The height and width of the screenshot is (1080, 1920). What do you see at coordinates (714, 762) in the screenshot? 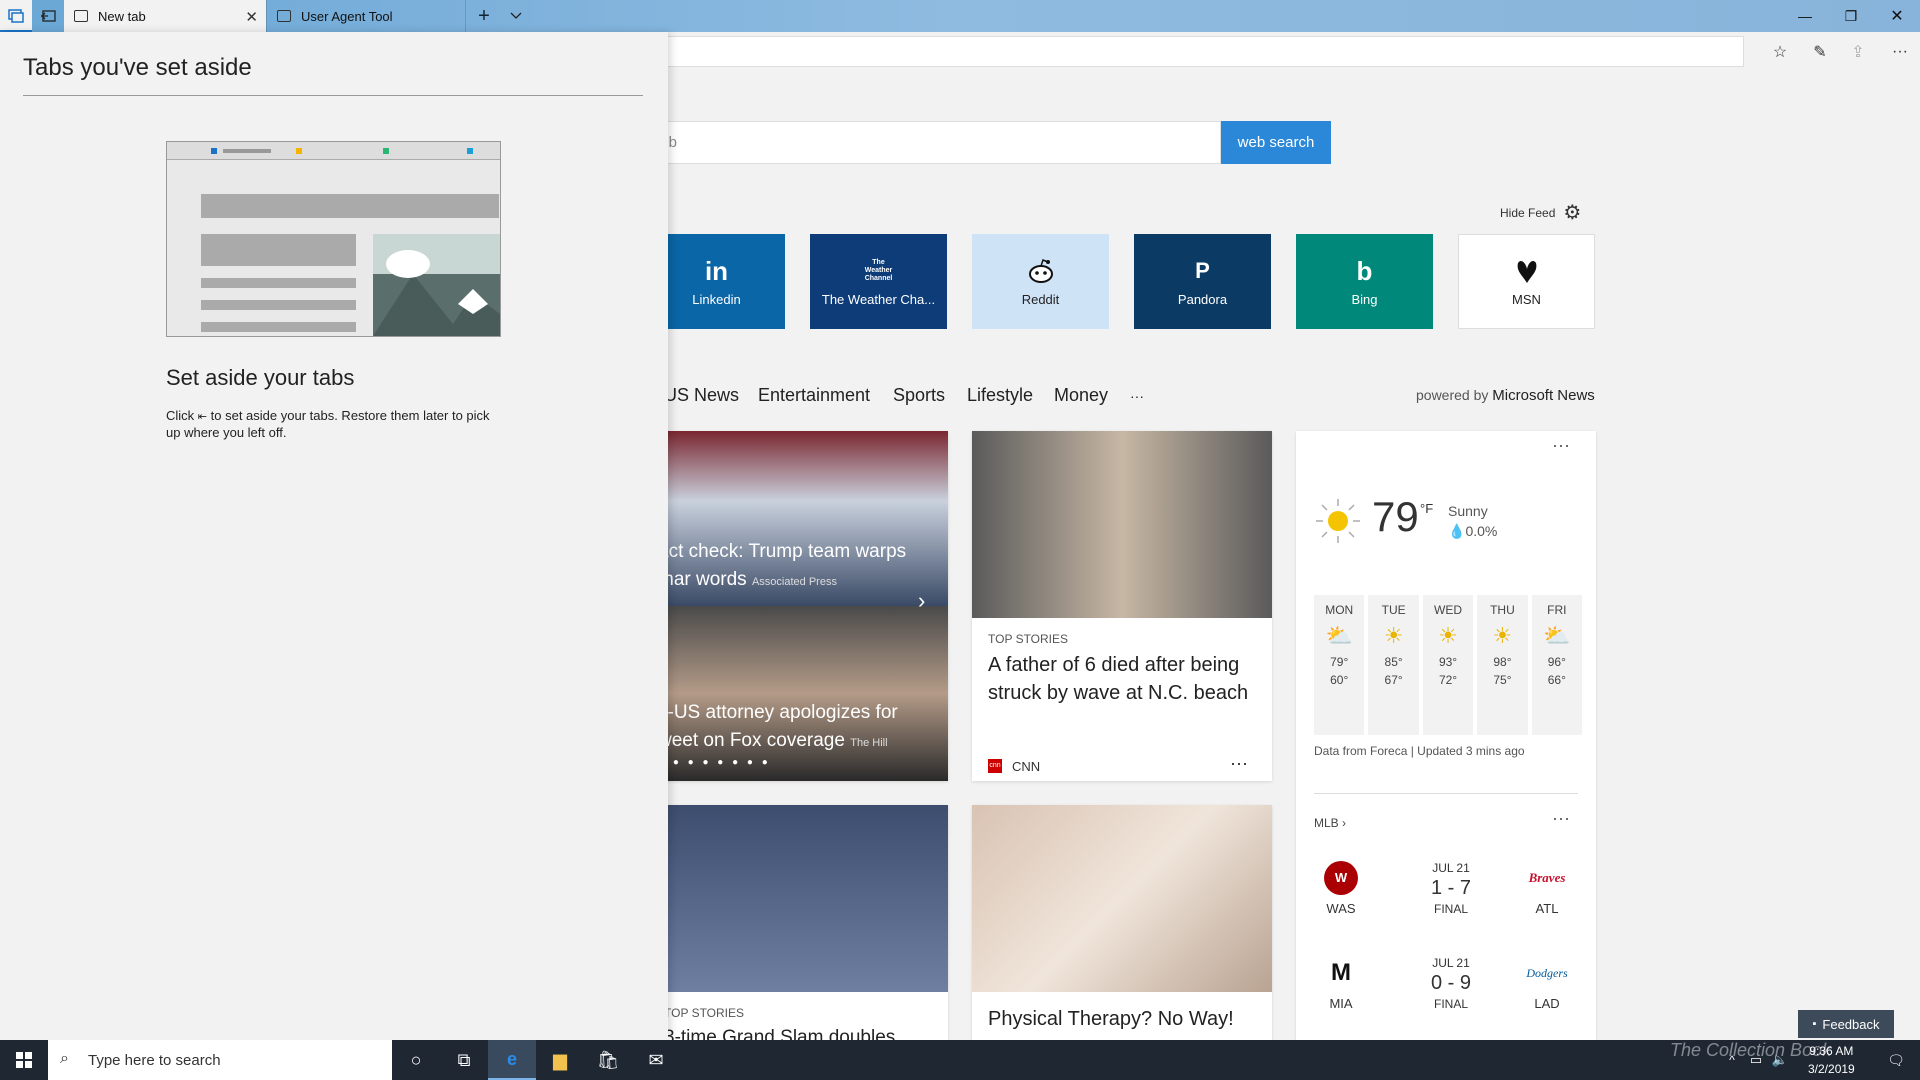
I see `carousel-dots: ● ● ● ● ● ● ● ●` at bounding box center [714, 762].